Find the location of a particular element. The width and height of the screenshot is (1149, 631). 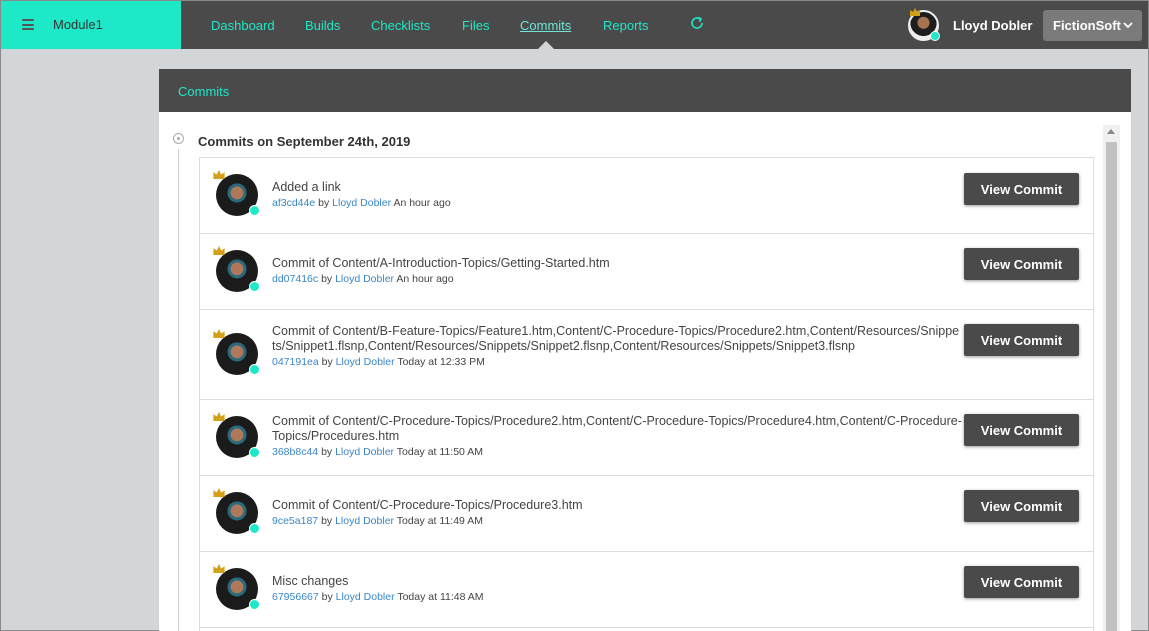

module-header: Module1 is located at coordinates (91, 25).